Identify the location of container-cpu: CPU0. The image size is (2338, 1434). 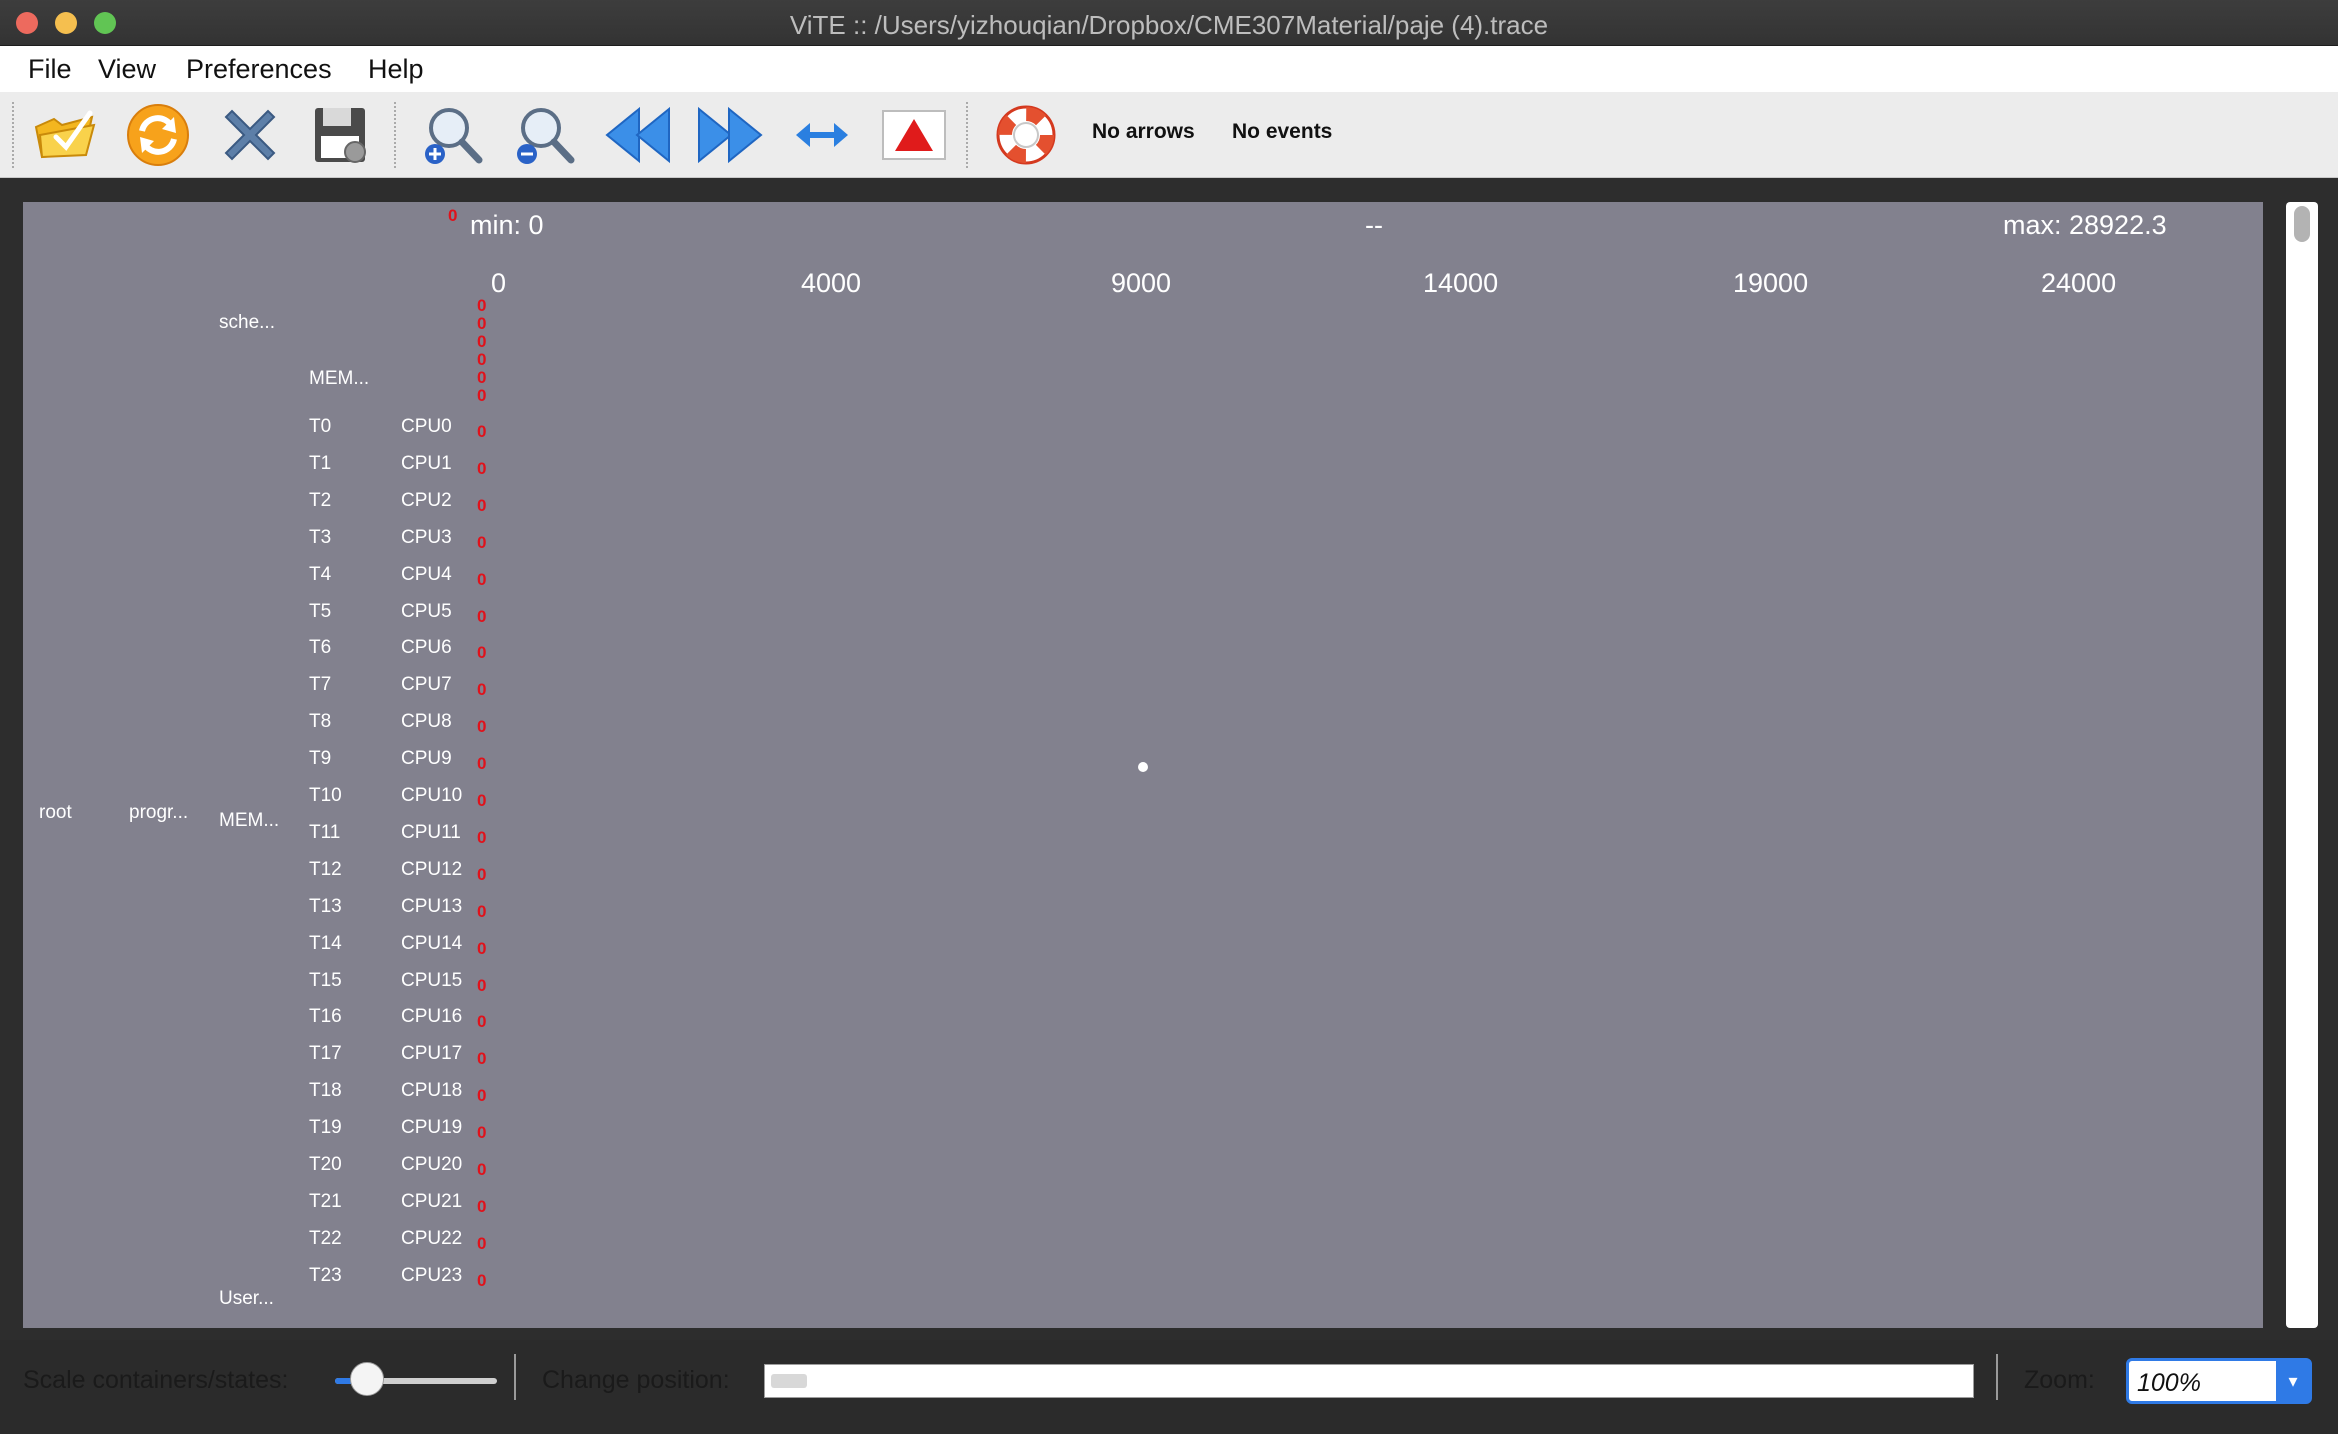
(426, 427).